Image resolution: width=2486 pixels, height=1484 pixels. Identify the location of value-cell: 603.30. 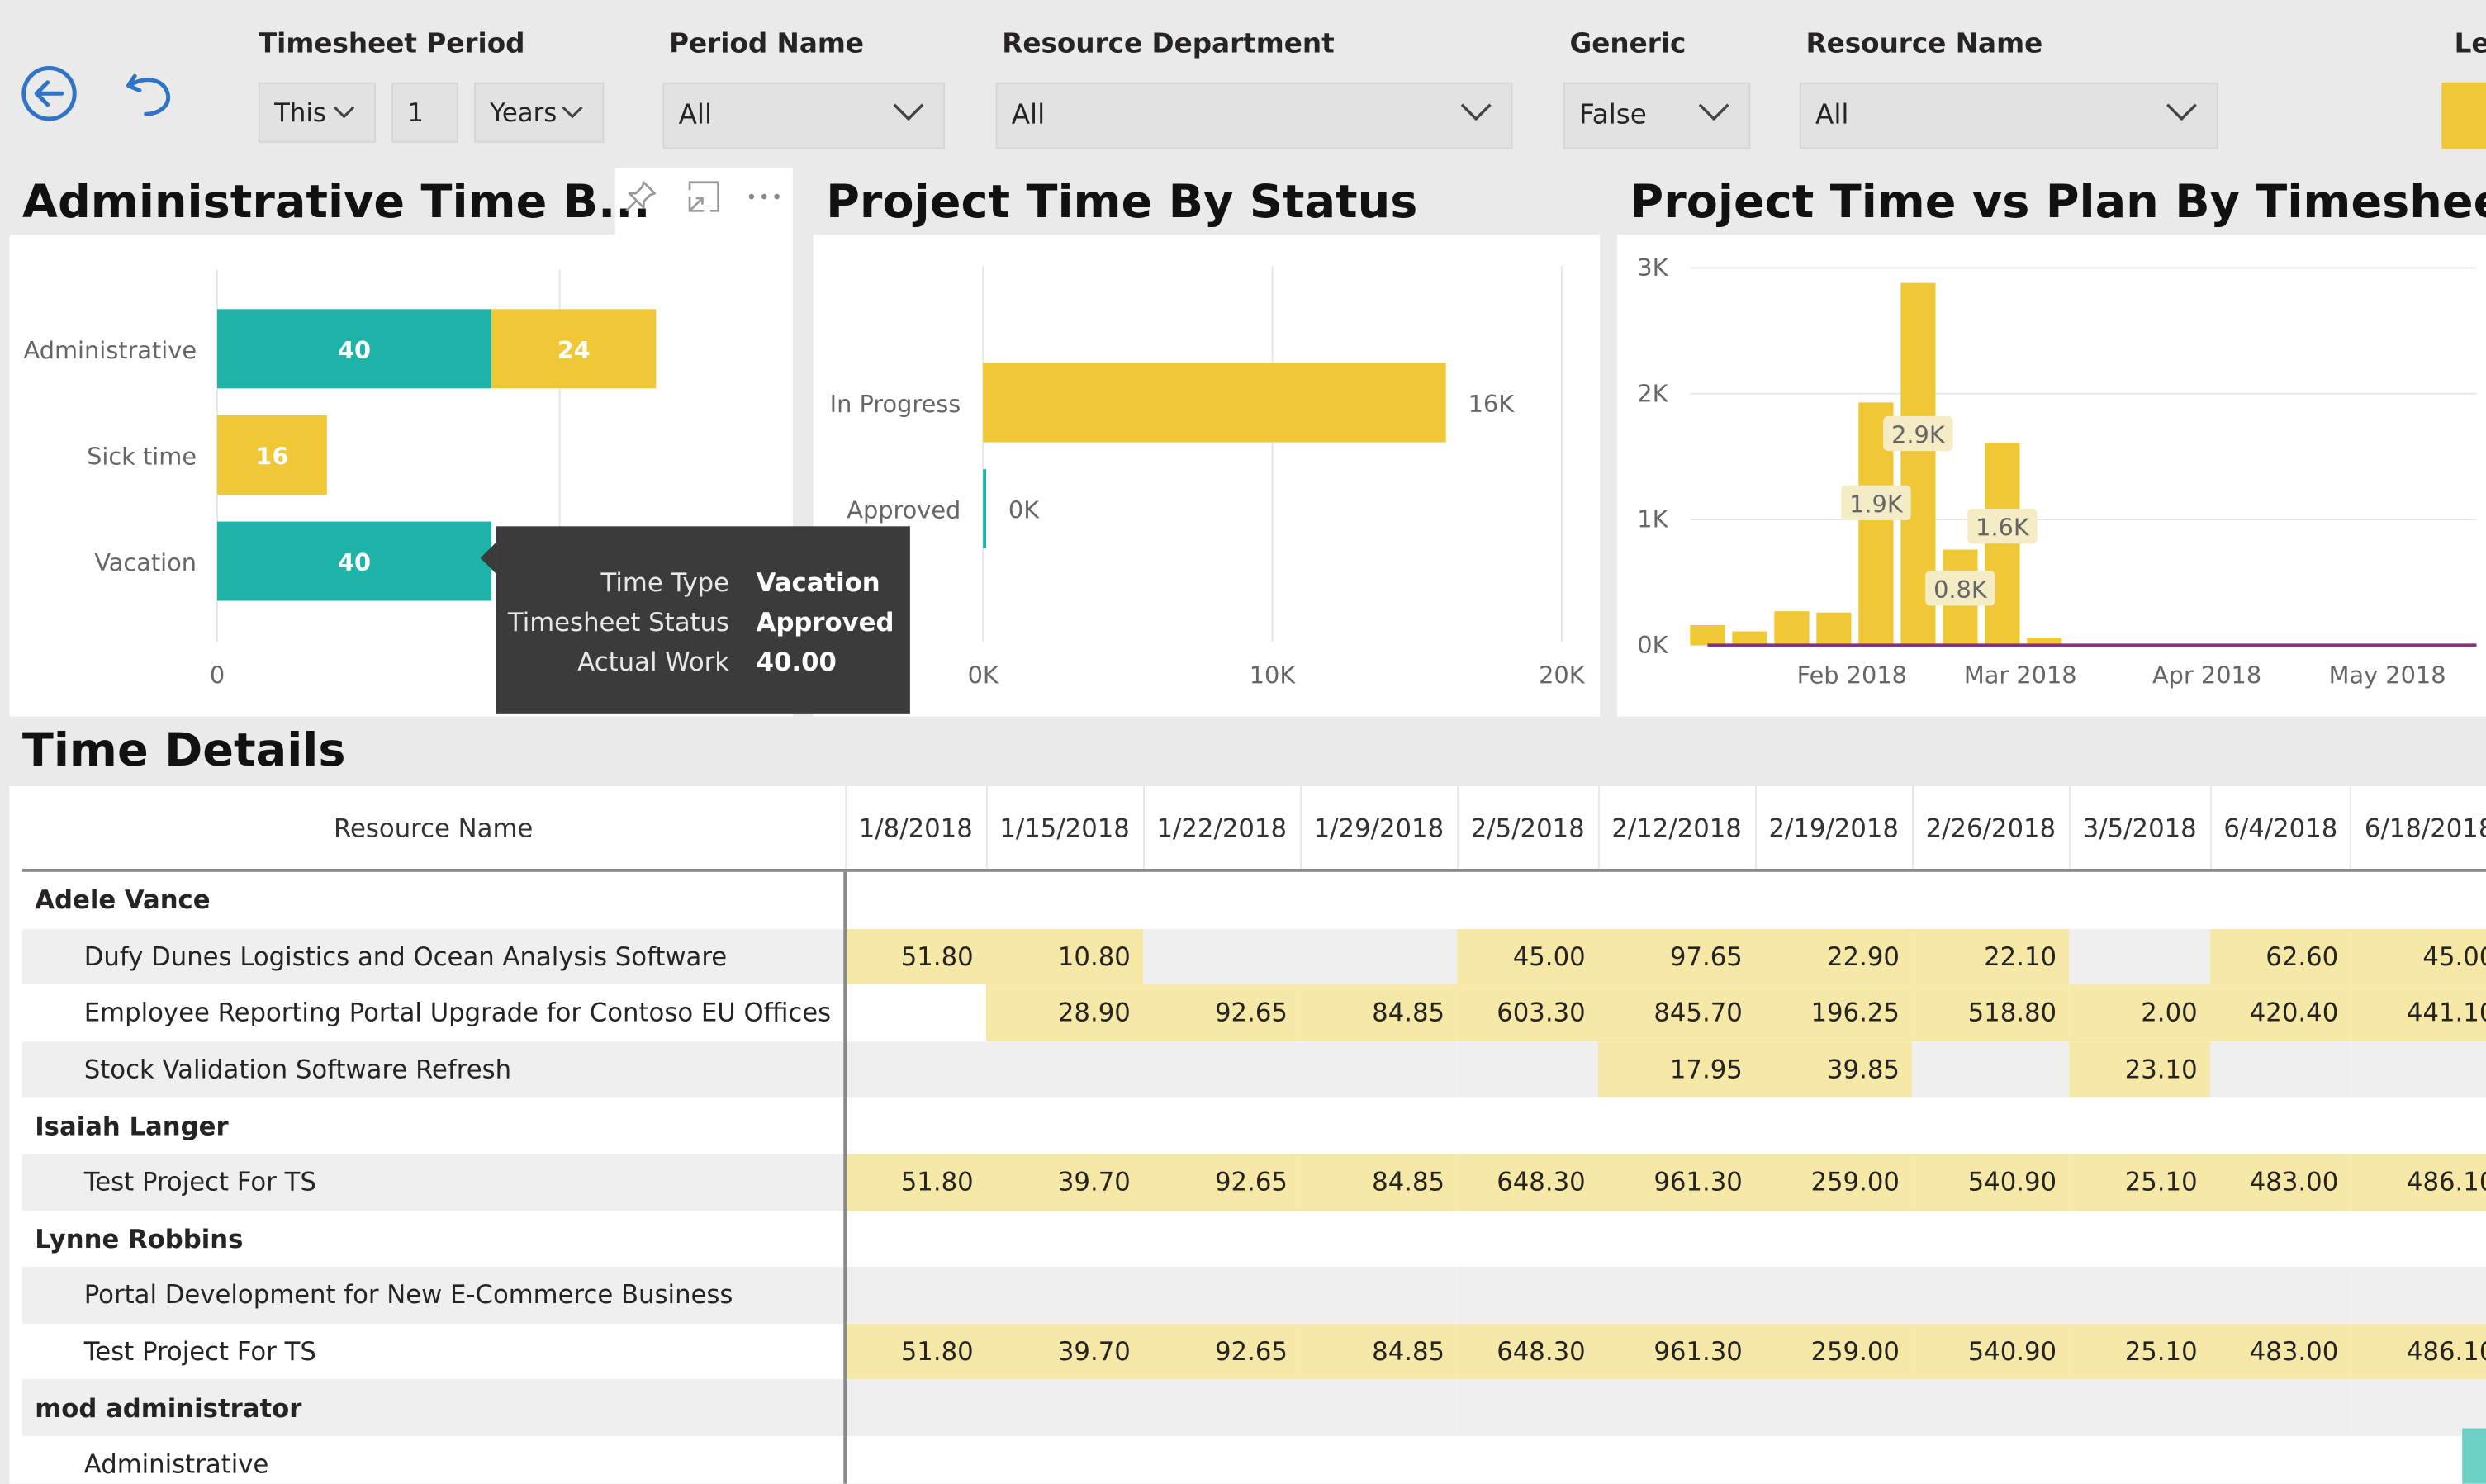
(1528, 1012).